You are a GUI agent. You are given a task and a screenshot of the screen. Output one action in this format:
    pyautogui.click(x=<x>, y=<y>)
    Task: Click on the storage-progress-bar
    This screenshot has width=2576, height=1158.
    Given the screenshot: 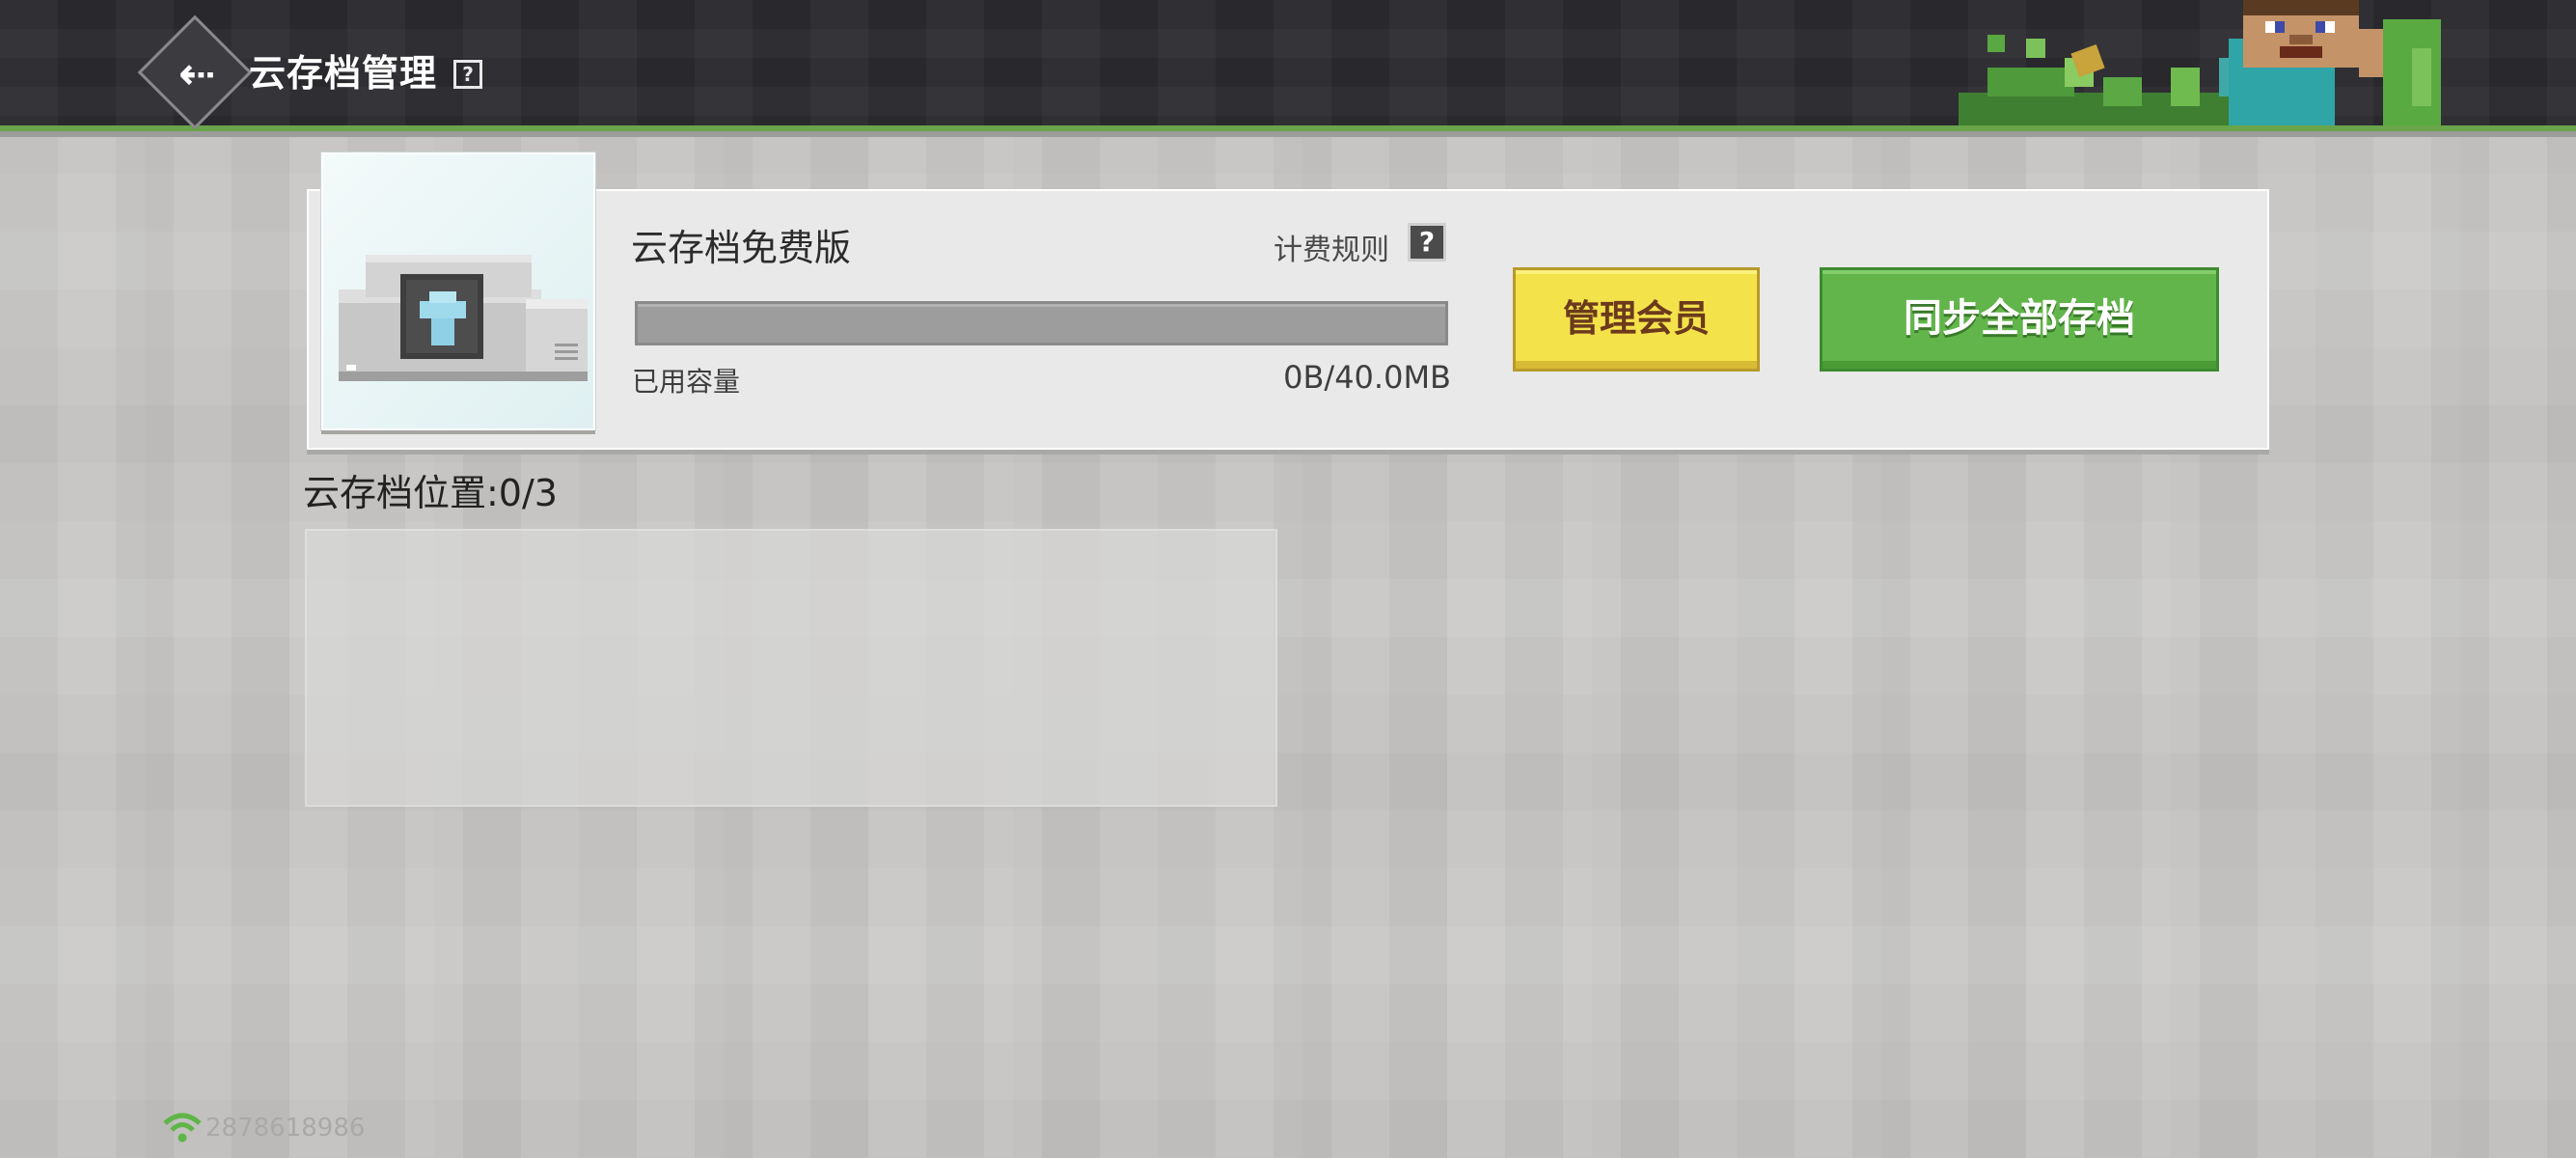 What is the action you would take?
    pyautogui.click(x=1041, y=323)
    